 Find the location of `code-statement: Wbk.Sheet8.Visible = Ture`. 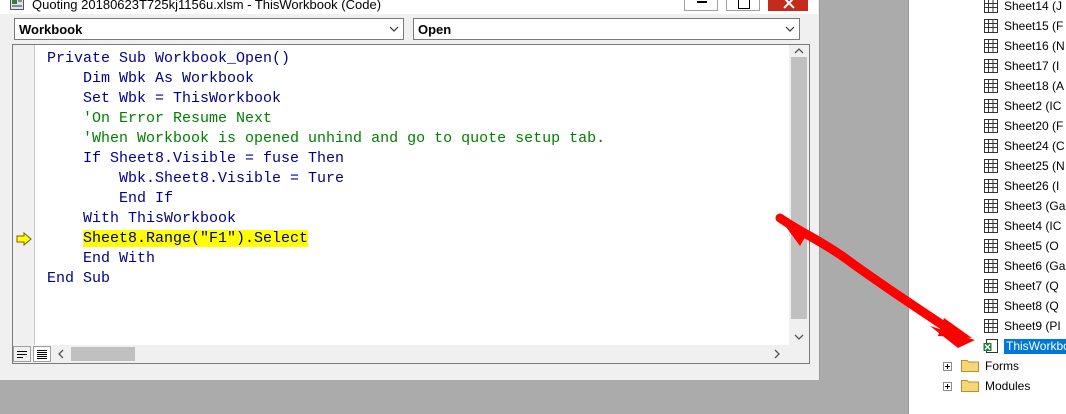

code-statement: Wbk.Sheet8.Visible = Ture is located at coordinates (232, 178).